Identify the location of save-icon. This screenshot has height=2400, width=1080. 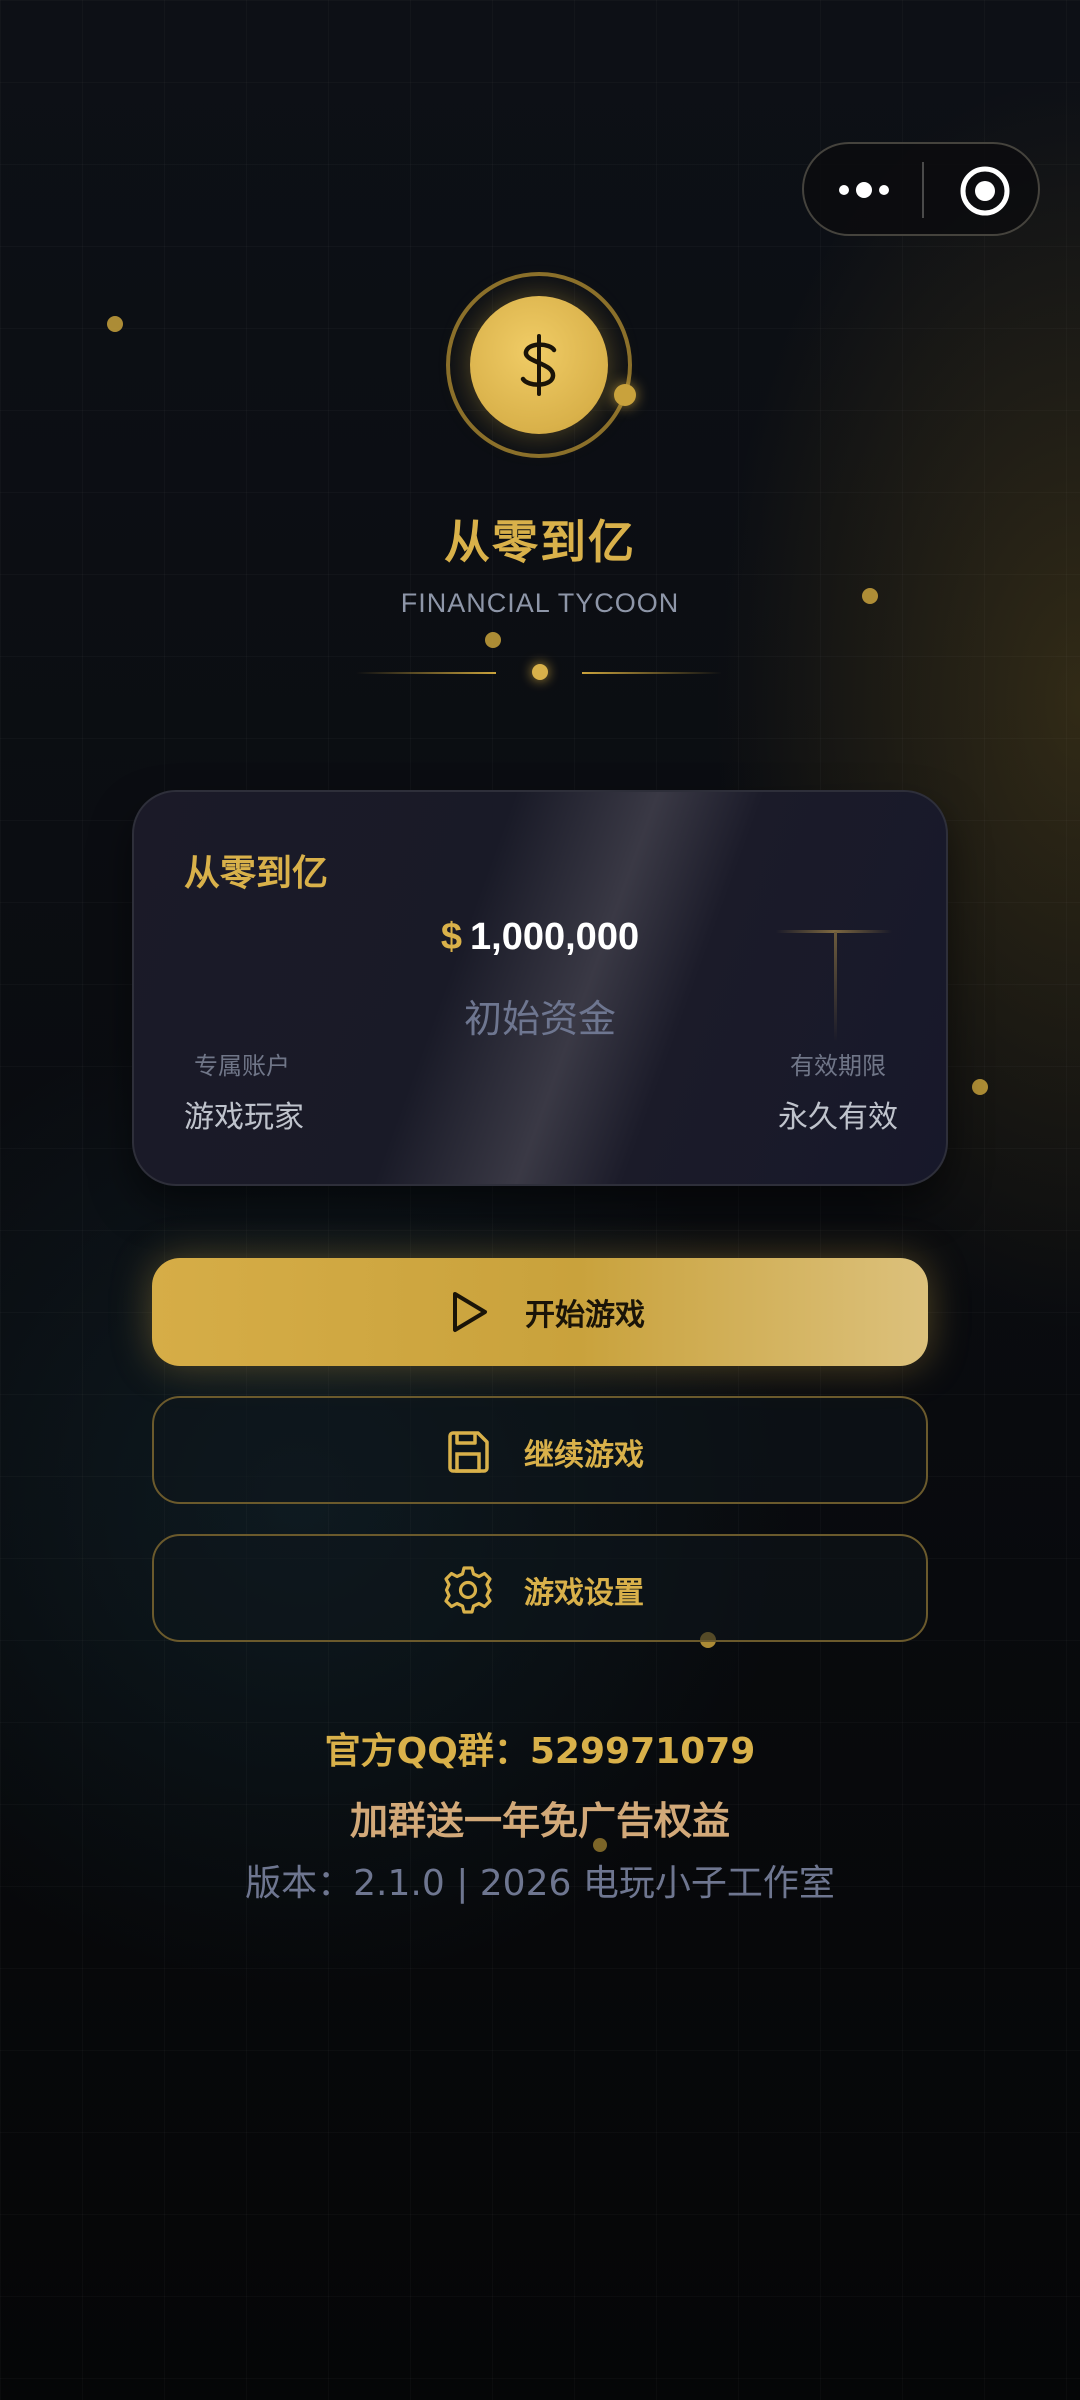
(468, 1452).